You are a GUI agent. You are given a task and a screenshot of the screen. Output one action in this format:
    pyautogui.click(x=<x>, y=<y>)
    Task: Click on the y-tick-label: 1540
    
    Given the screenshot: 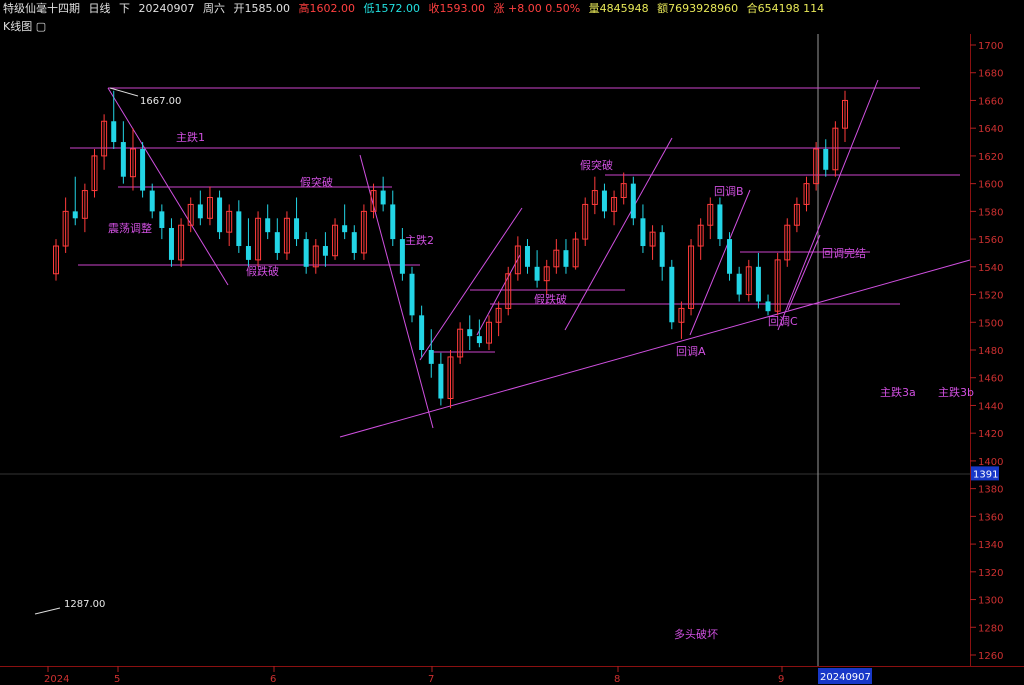 What is the action you would take?
    pyautogui.click(x=990, y=268)
    